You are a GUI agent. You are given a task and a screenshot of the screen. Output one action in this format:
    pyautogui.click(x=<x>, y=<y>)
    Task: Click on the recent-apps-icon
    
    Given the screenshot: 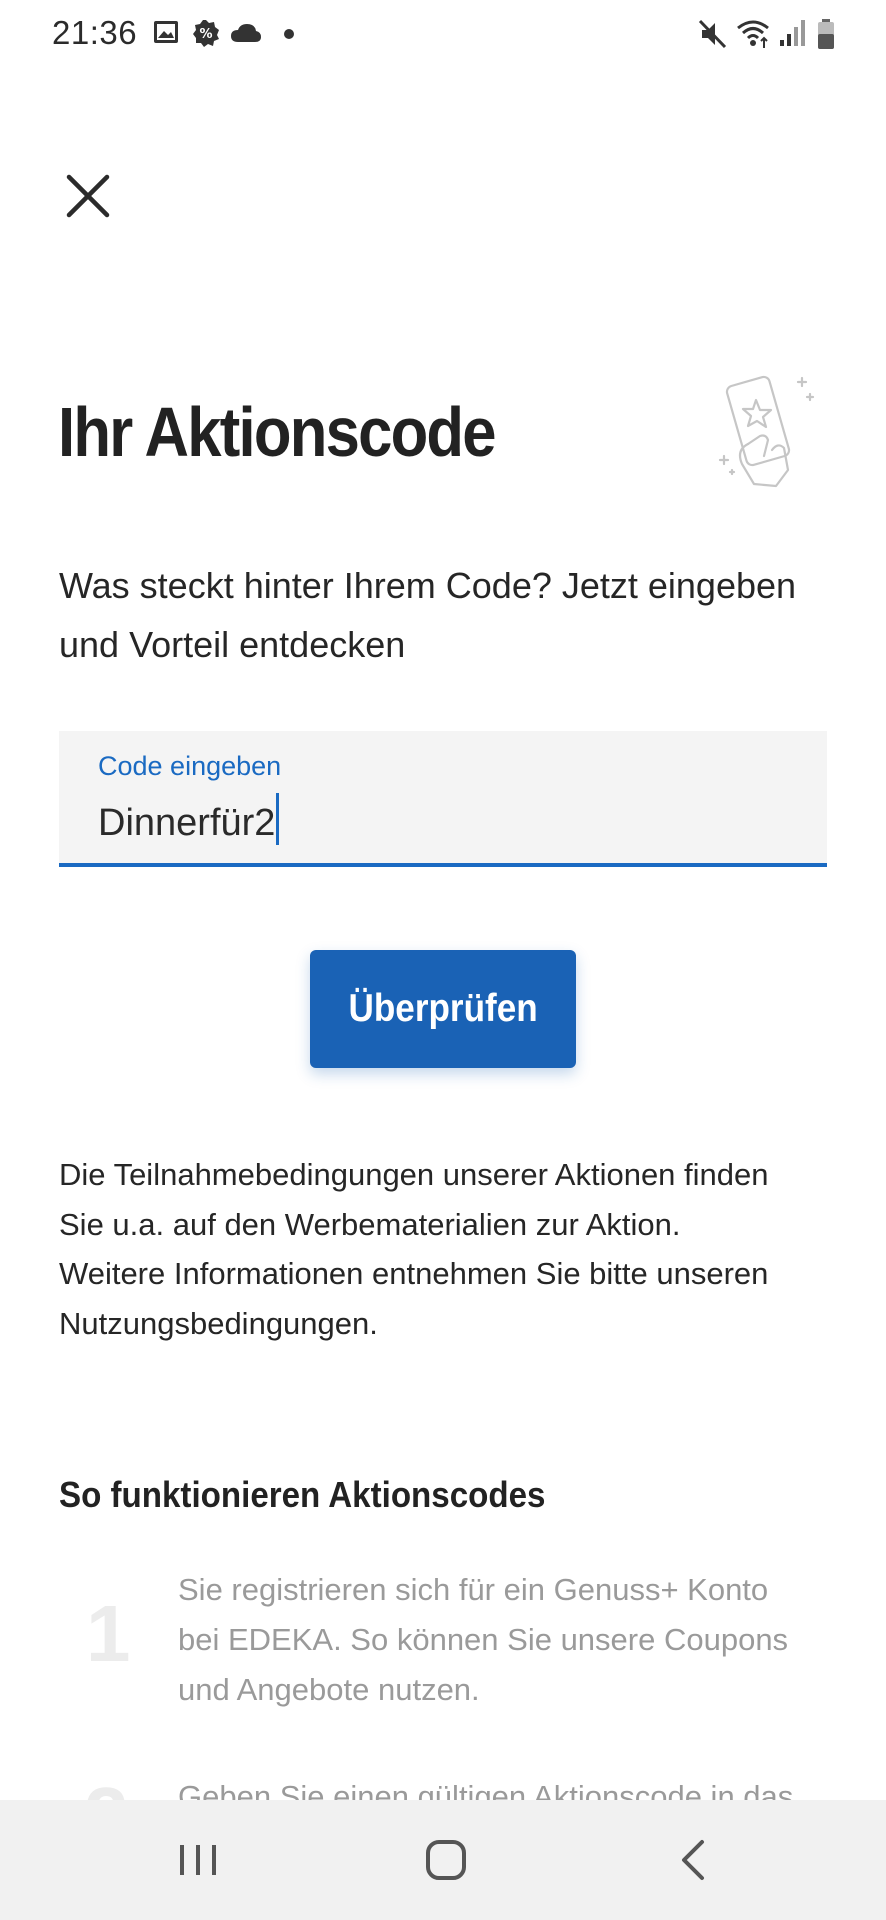 What is the action you would take?
    pyautogui.click(x=198, y=1860)
    